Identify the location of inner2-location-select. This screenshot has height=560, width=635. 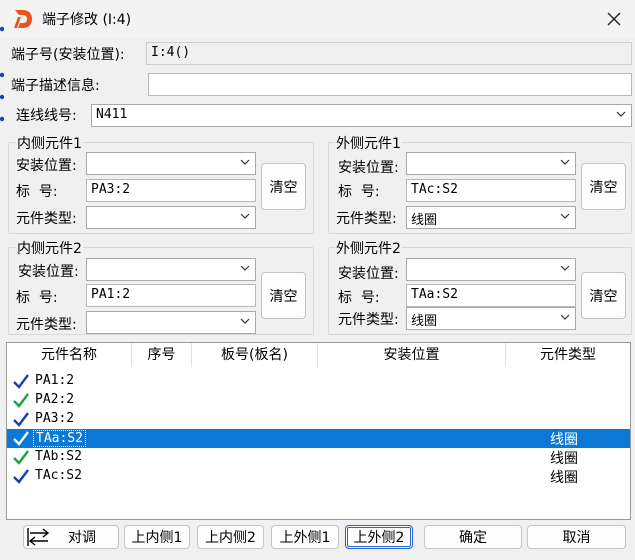
(171, 269).